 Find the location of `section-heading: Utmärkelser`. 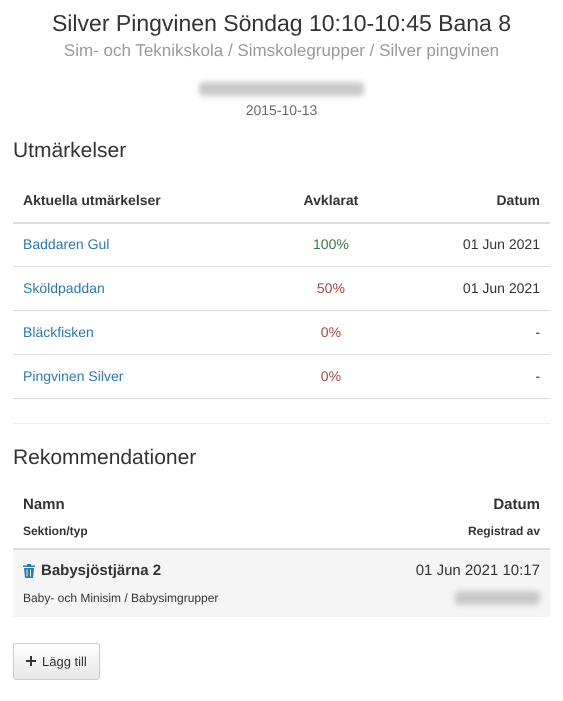

section-heading: Utmärkelser is located at coordinates (70, 151).